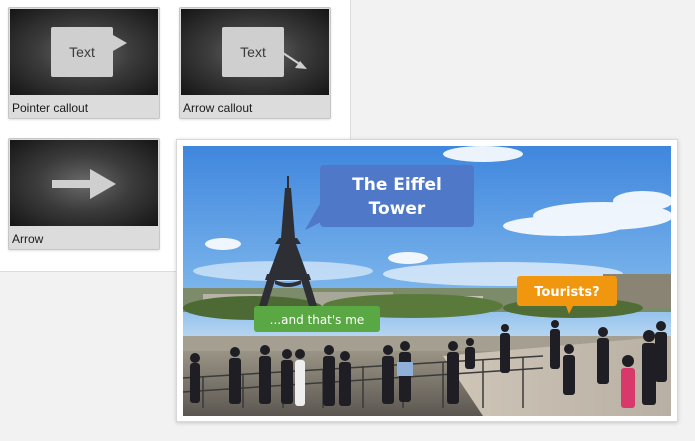 This screenshot has width=695, height=441. What do you see at coordinates (566, 292) in the screenshot?
I see `callout-tourists-text: Tourists?` at bounding box center [566, 292].